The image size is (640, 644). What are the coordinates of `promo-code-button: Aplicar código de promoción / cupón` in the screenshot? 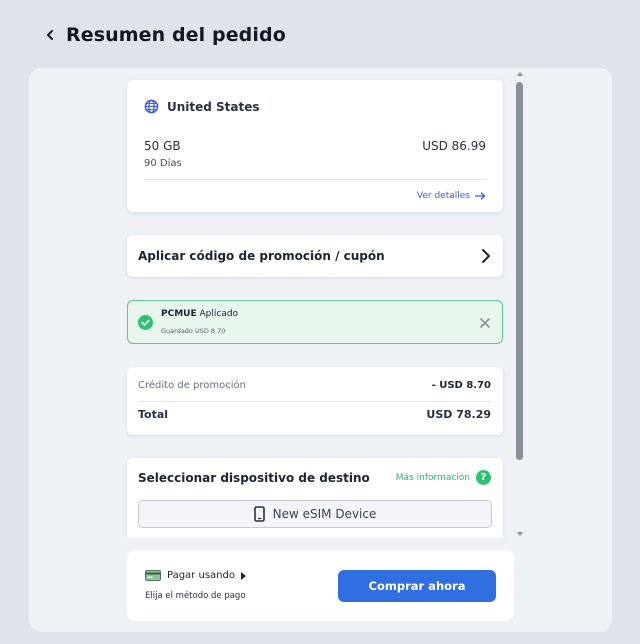 It's located at (315, 256).